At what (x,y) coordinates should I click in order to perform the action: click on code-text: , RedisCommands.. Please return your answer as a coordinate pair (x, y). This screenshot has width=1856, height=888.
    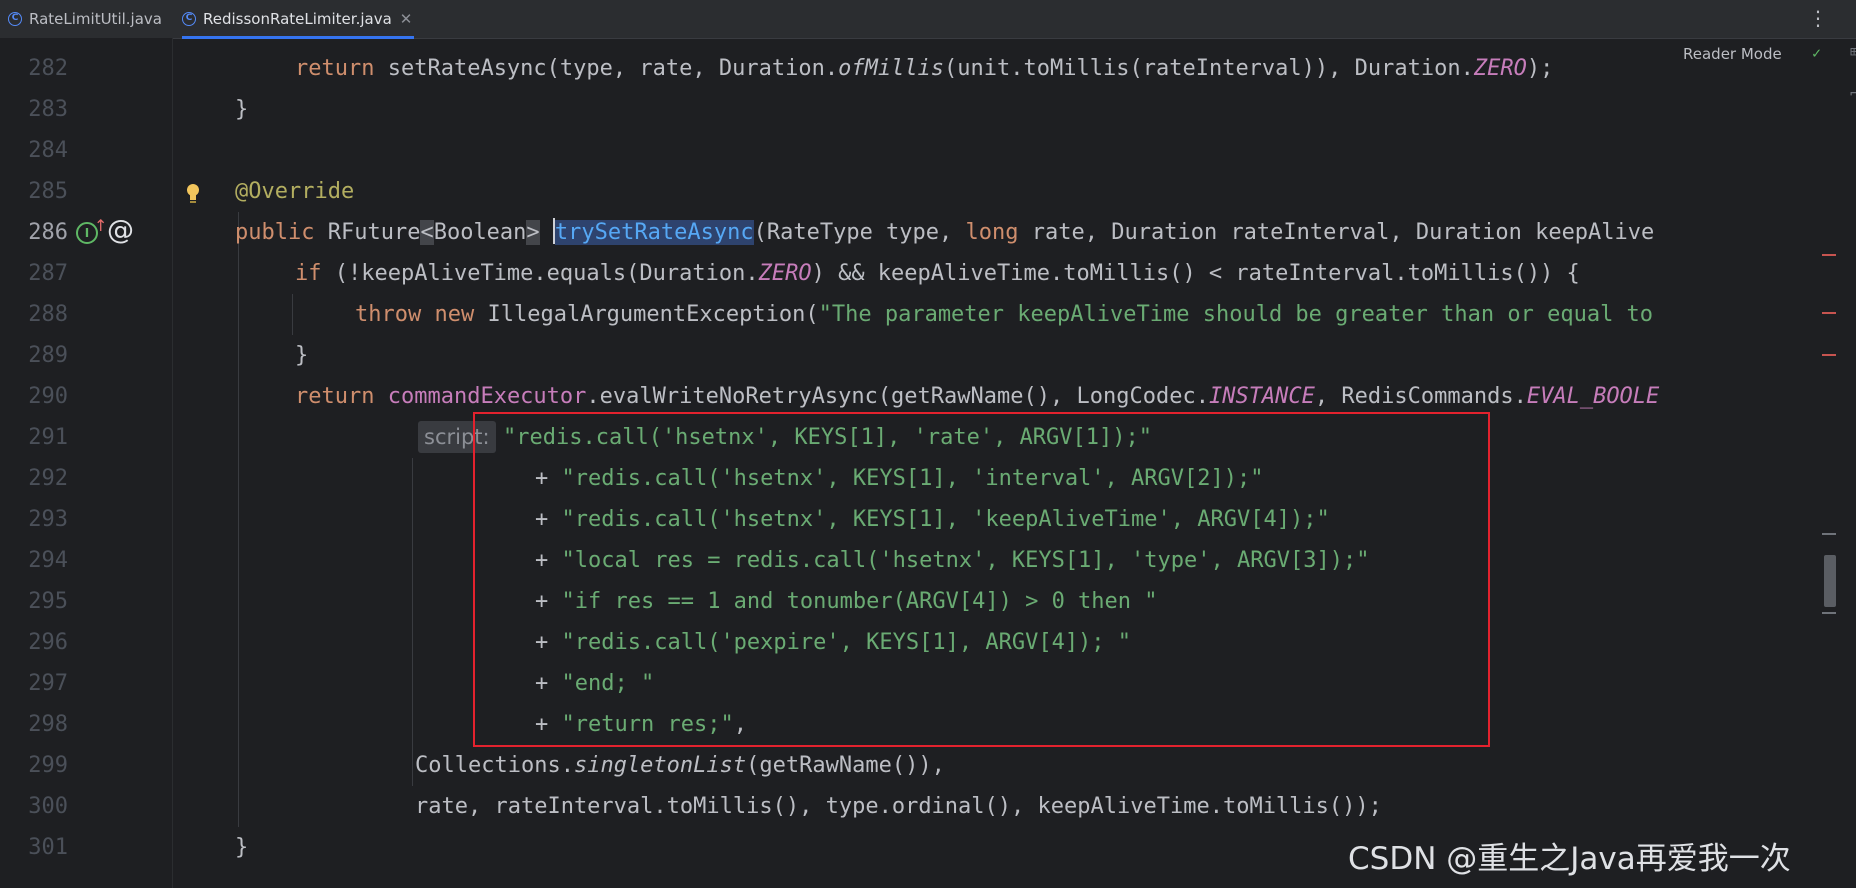
    Looking at the image, I should click on (1420, 396).